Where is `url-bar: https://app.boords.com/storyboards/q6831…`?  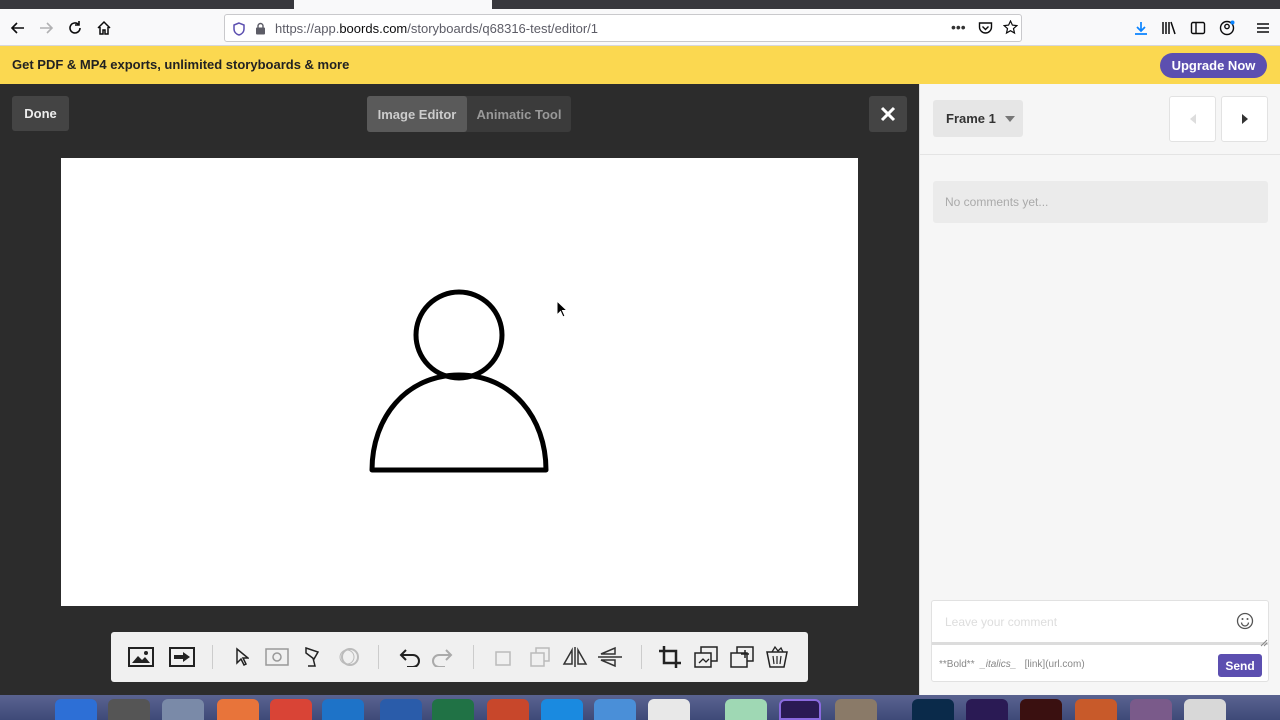
url-bar: https://app.boords.com/storyboards/q6831… is located at coordinates (623, 28).